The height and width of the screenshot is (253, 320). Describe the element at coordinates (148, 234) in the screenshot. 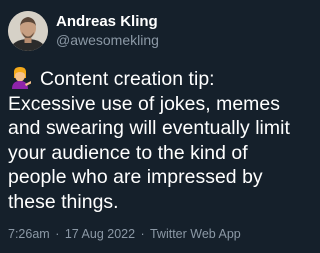

I see `tweet-meta: 7:26am · 17 Aug 2022 · Twitter Web App` at that location.